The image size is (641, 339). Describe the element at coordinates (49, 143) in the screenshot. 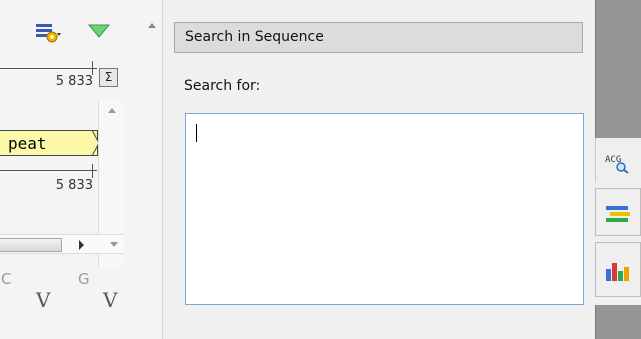

I see `feature-annotation: peat` at that location.